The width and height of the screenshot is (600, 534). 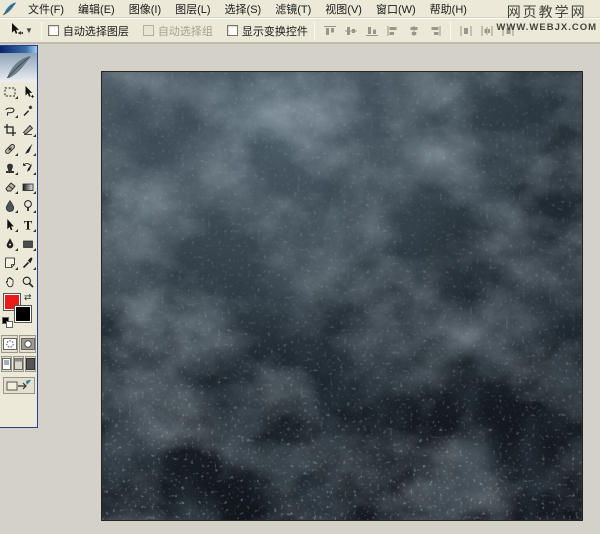 I want to click on tool-gradient, so click(x=28, y=186).